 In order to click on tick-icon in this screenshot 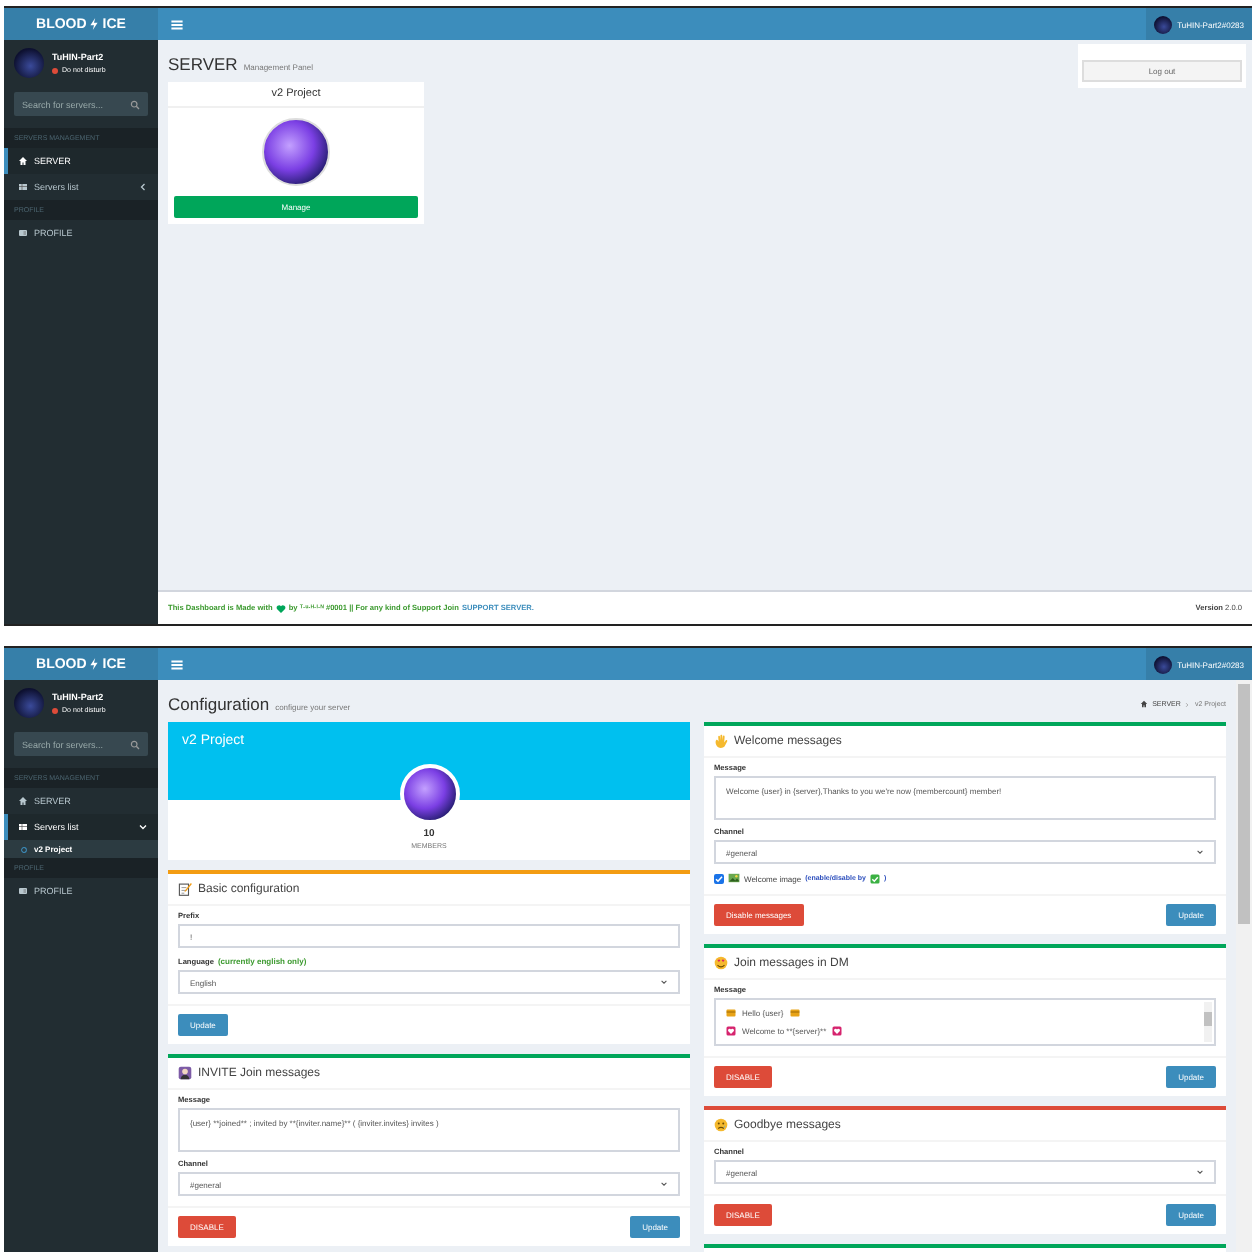, I will do `click(719, 878)`.